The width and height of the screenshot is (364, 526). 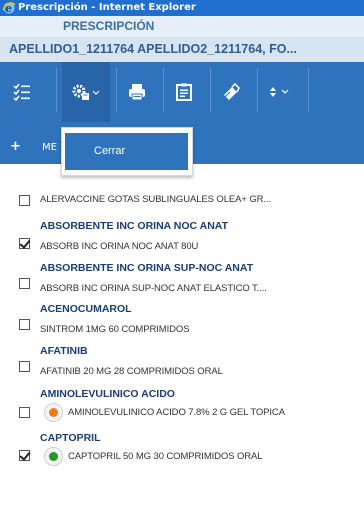 I want to click on print-icon, so click(x=137, y=92).